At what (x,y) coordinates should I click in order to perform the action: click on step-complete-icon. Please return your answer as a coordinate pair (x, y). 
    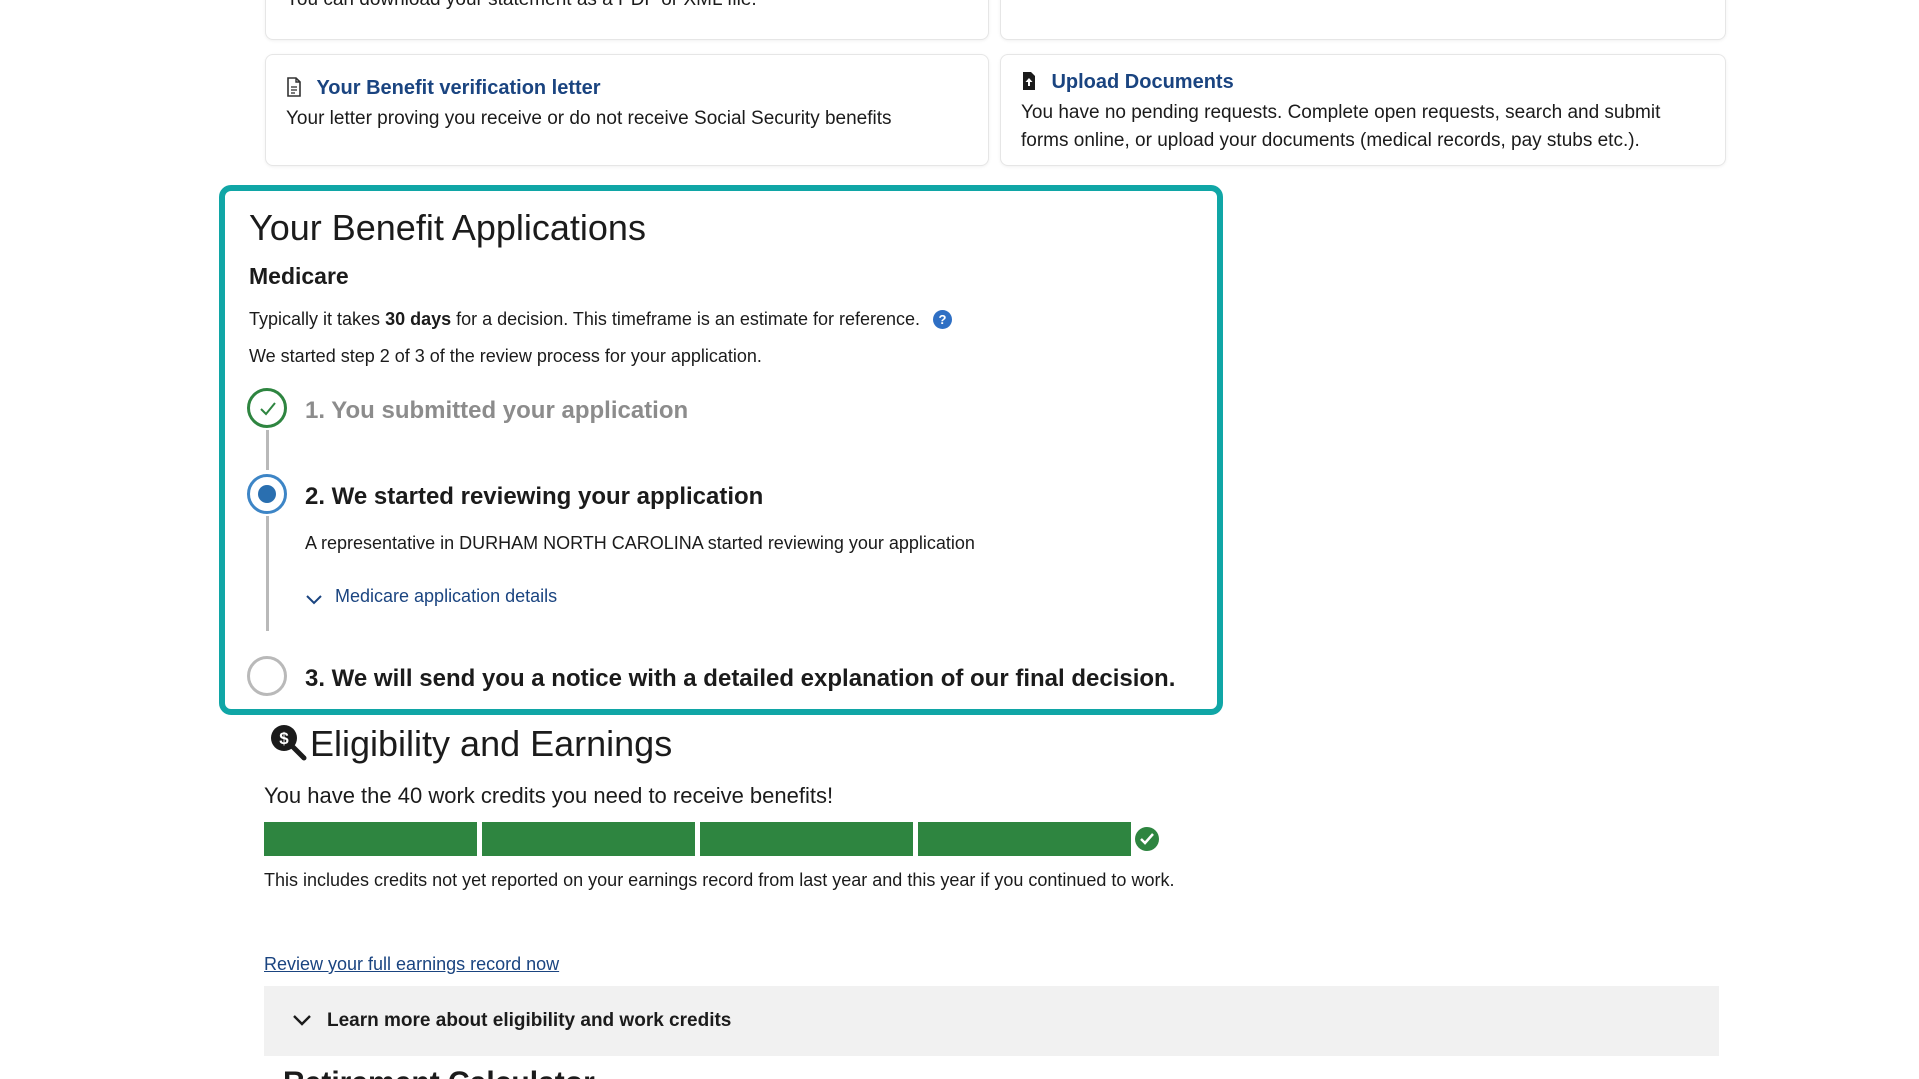
    Looking at the image, I should click on (267, 408).